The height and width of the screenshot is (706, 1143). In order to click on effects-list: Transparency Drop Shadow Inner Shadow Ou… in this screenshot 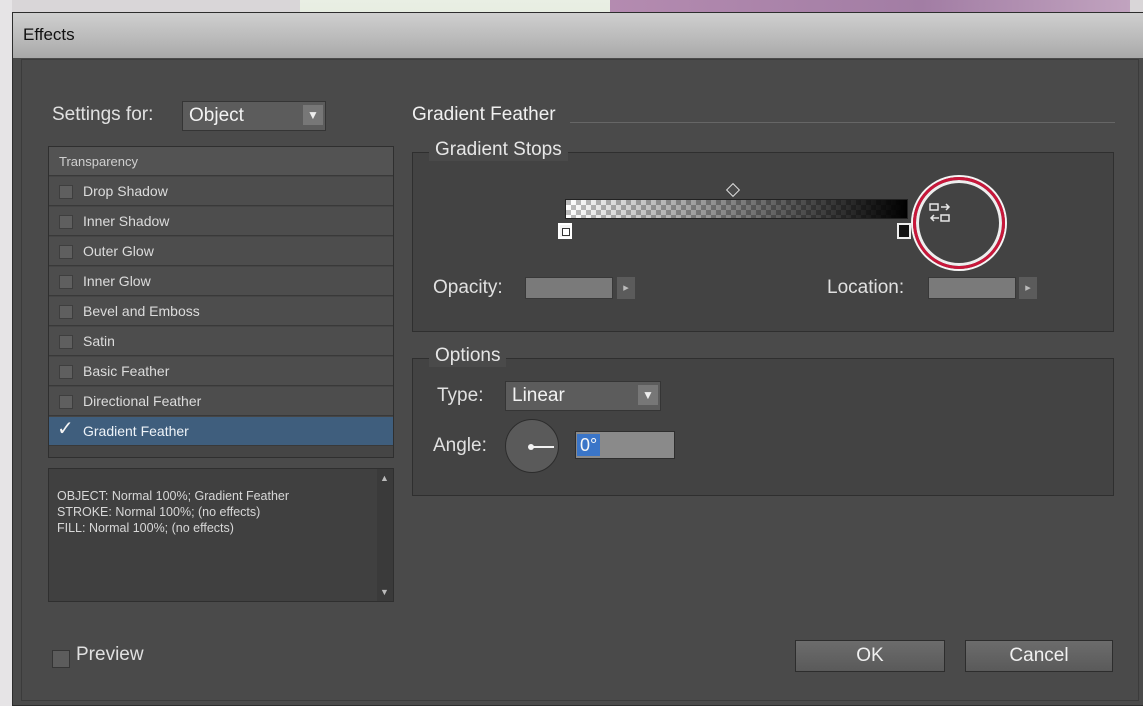, I will do `click(221, 302)`.